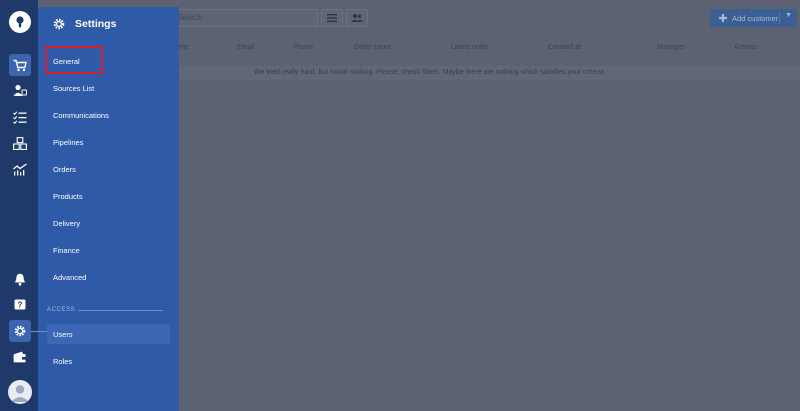 This screenshot has width=800, height=411. Describe the element at coordinates (372, 47) in the screenshot. I see `column-header-order-count: Order count` at that location.